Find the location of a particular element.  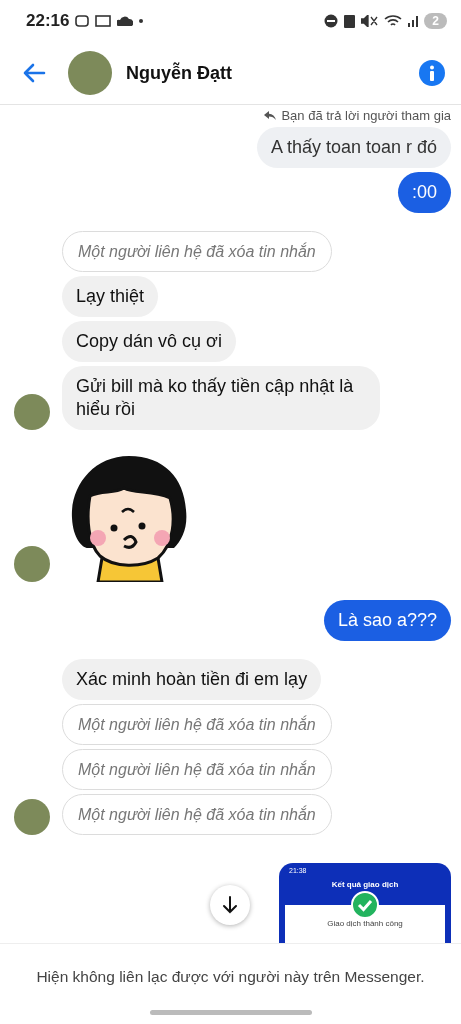

info-icon is located at coordinates (432, 73).